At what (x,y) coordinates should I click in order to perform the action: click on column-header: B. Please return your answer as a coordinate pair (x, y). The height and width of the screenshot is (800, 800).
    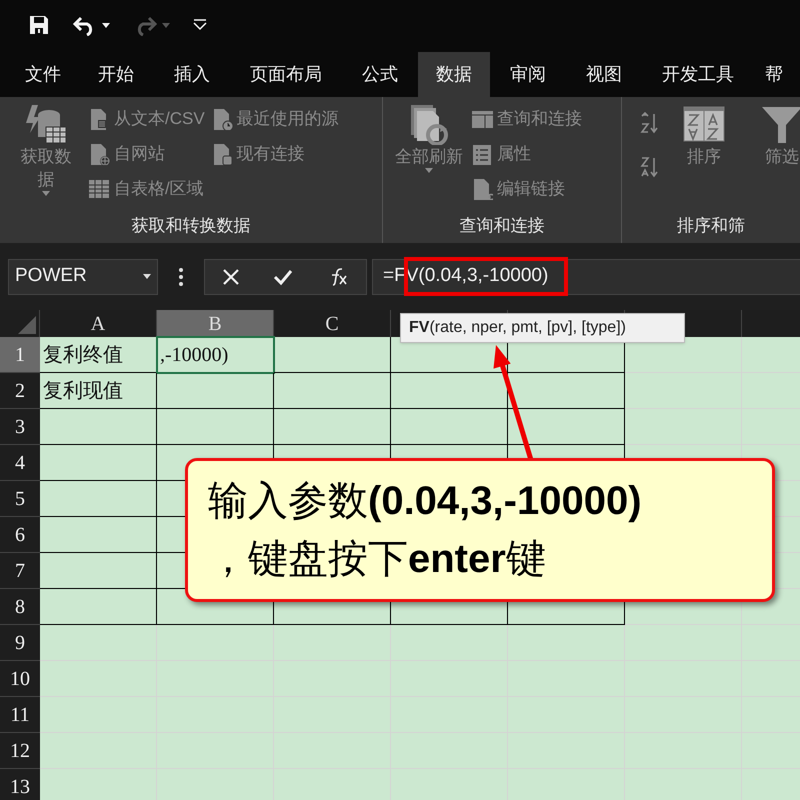
    Looking at the image, I should click on (215, 323).